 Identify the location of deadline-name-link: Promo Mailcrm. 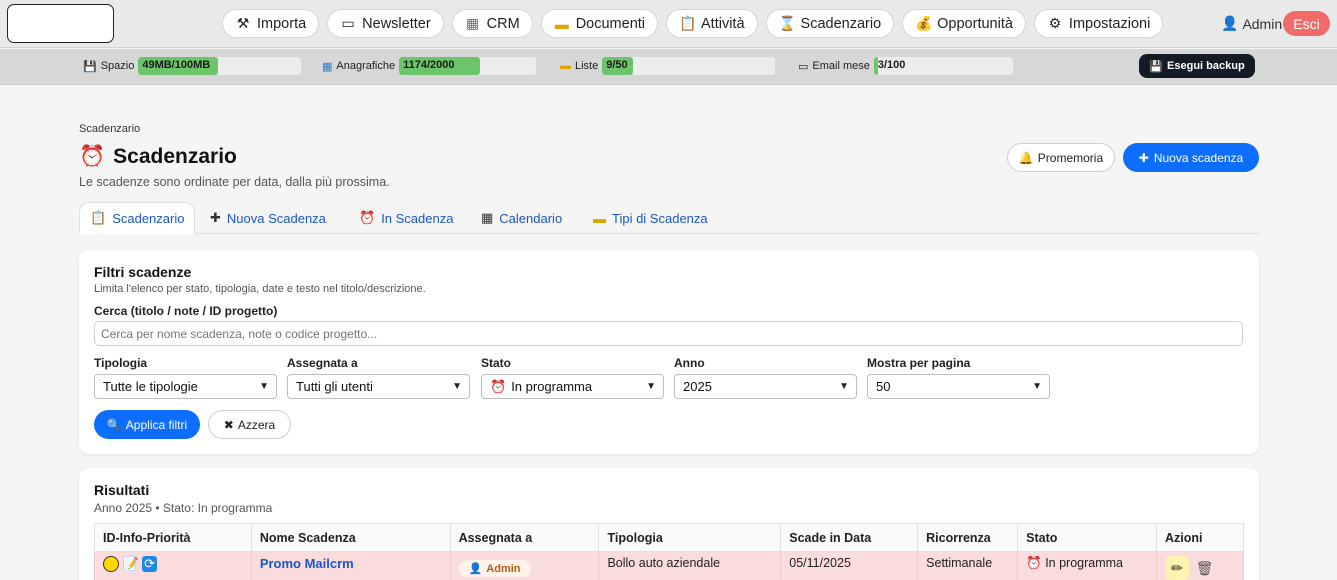
(307, 563).